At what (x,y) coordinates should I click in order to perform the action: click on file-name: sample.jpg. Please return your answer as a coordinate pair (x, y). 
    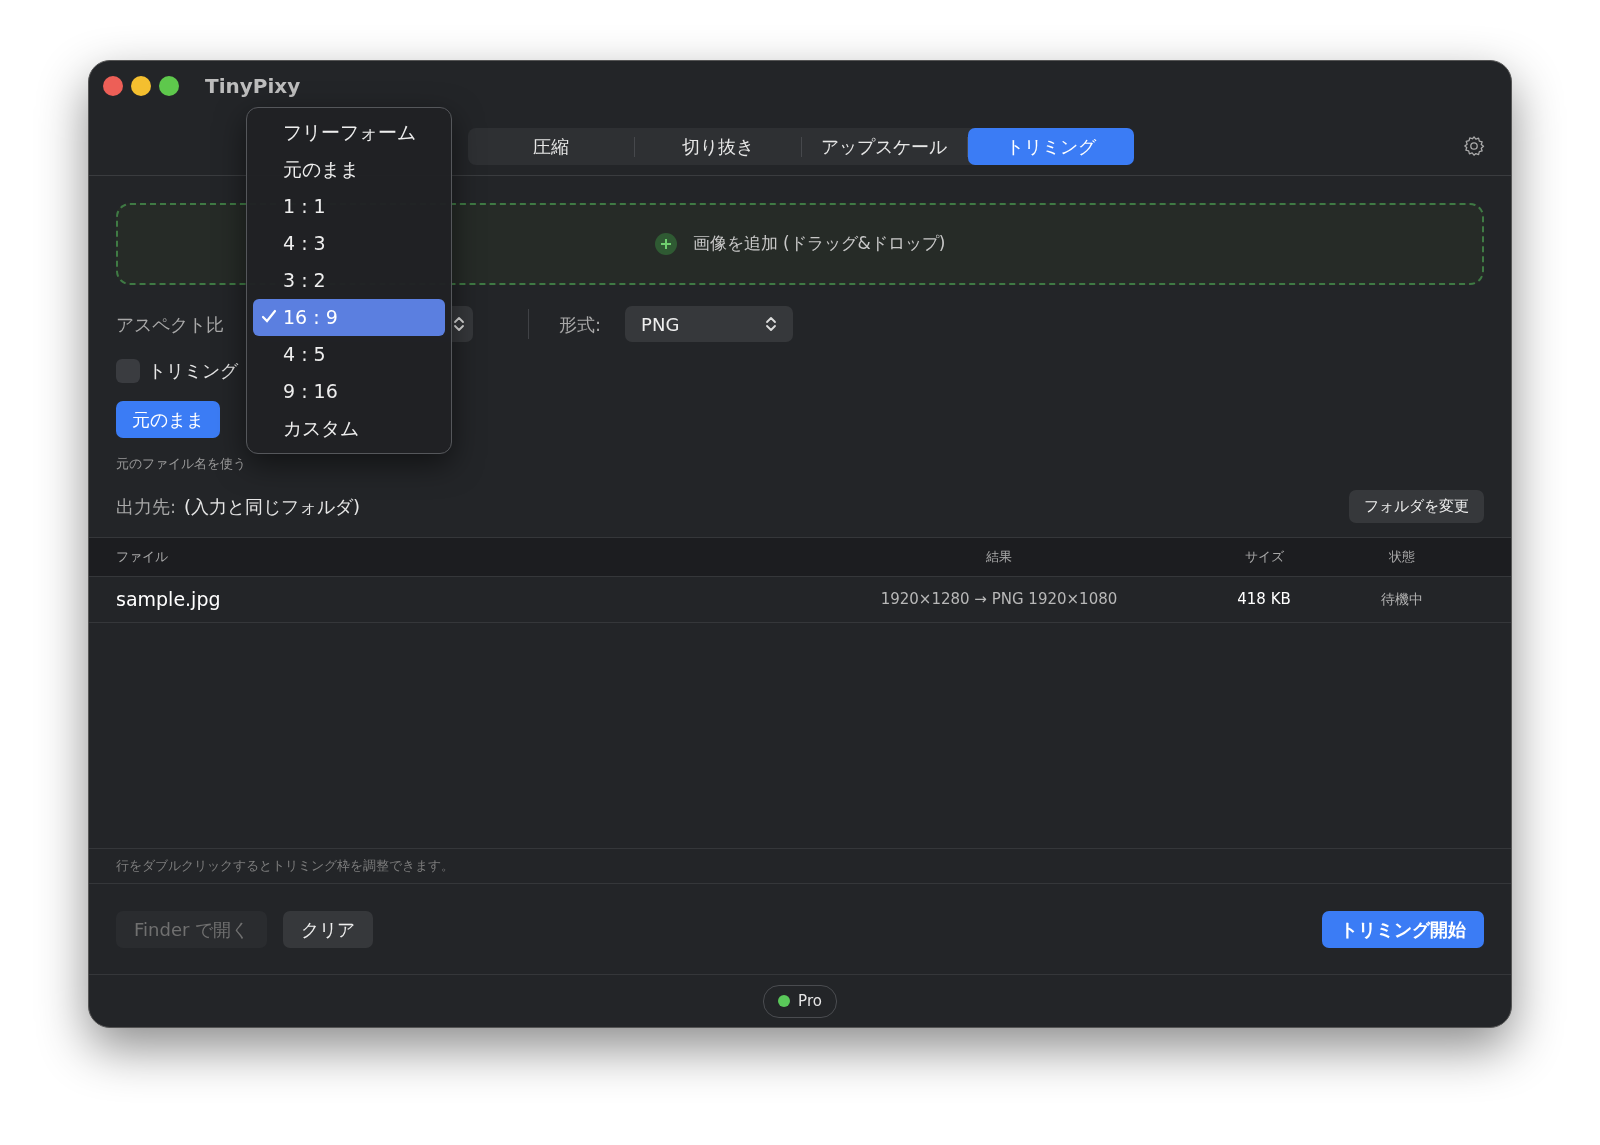
    Looking at the image, I should click on (168, 598).